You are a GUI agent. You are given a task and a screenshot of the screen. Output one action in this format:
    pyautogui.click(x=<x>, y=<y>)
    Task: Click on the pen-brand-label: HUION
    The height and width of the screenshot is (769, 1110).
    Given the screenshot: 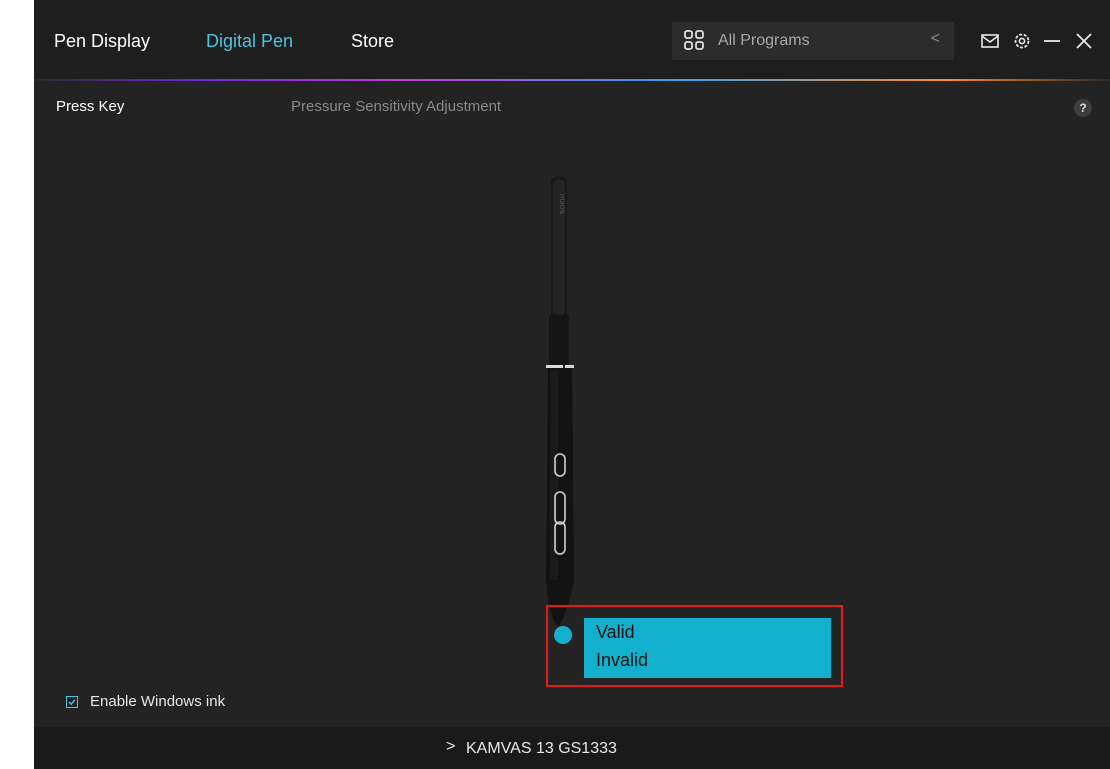 What is the action you would take?
    pyautogui.click(x=561, y=204)
    